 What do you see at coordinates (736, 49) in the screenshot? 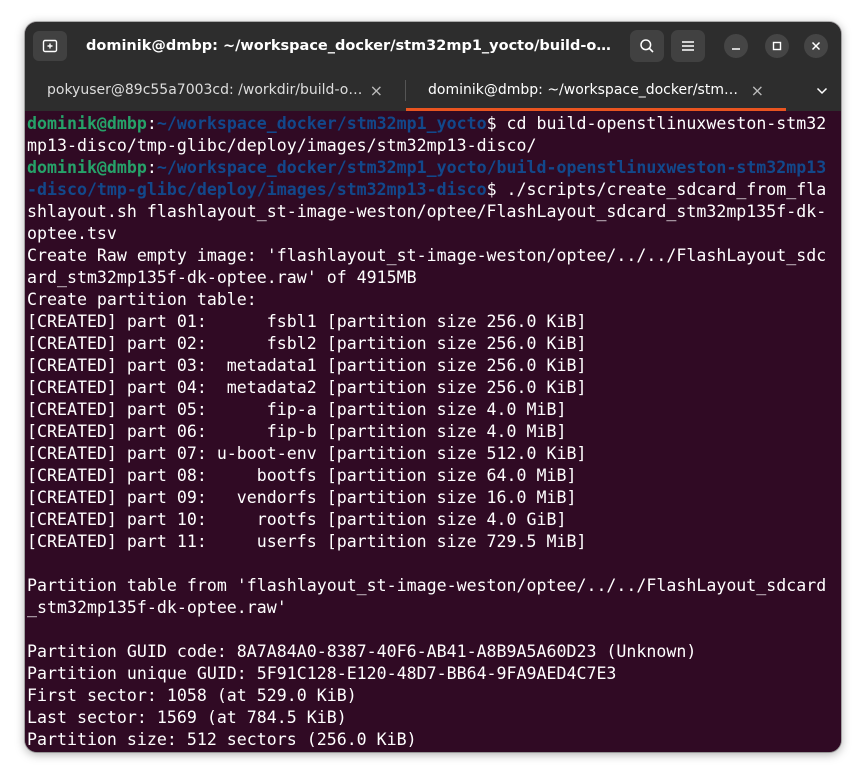
I see `minimize-icon` at bounding box center [736, 49].